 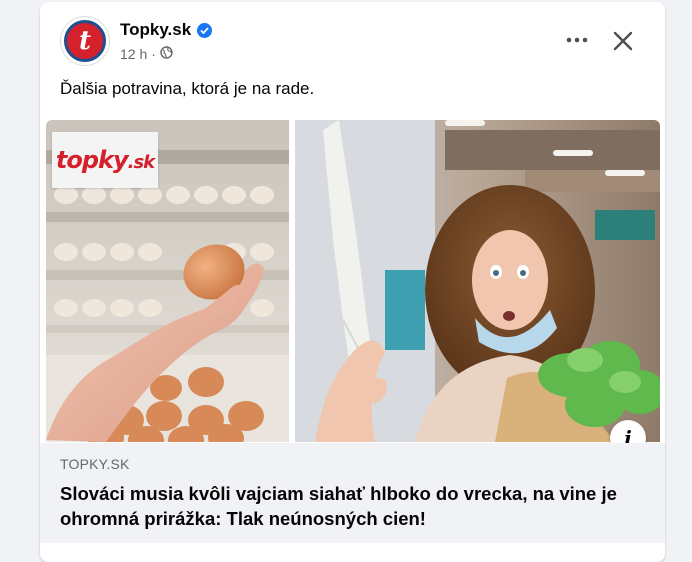 What do you see at coordinates (352, 37) in the screenshot?
I see `post-header: t Topky.sk 12 h ·` at bounding box center [352, 37].